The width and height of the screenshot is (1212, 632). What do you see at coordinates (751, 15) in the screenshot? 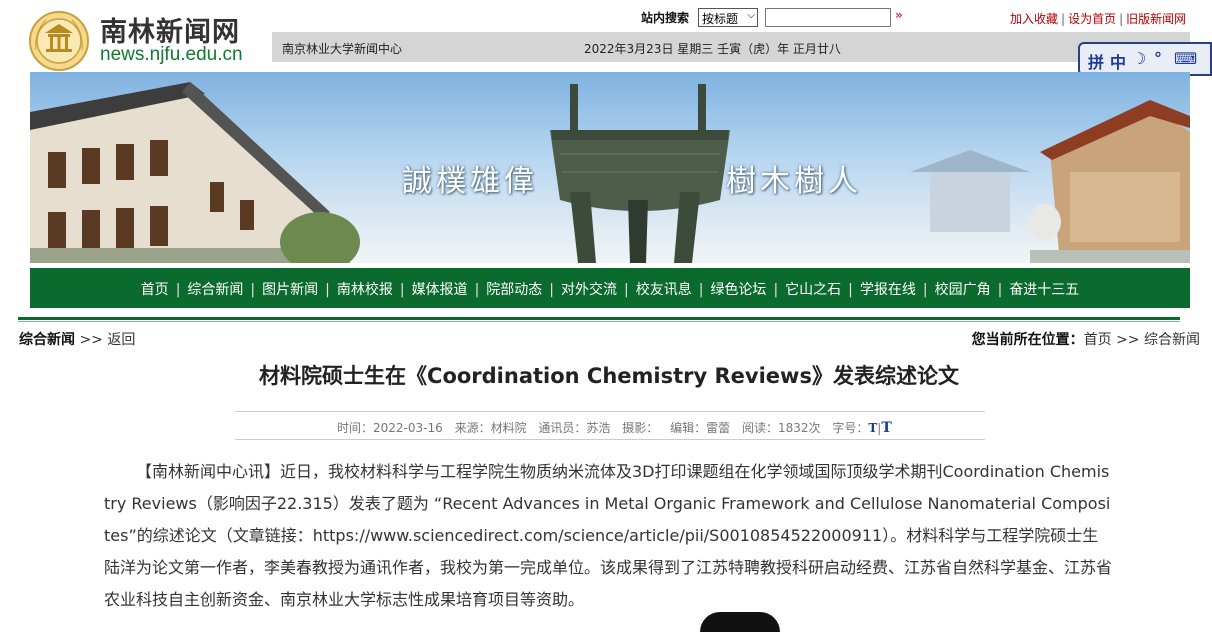
I see `chevron-down-icon: ⌵` at bounding box center [751, 15].